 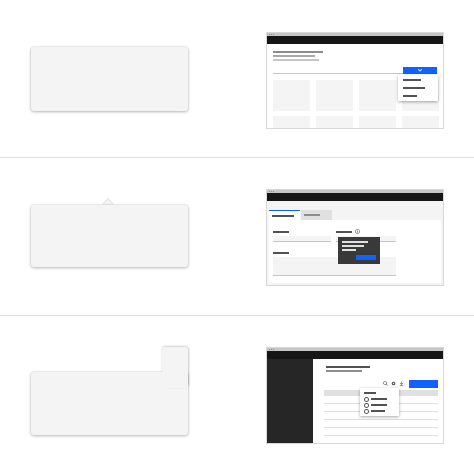 What do you see at coordinates (393, 383) in the screenshot?
I see `settings-icon` at bounding box center [393, 383].